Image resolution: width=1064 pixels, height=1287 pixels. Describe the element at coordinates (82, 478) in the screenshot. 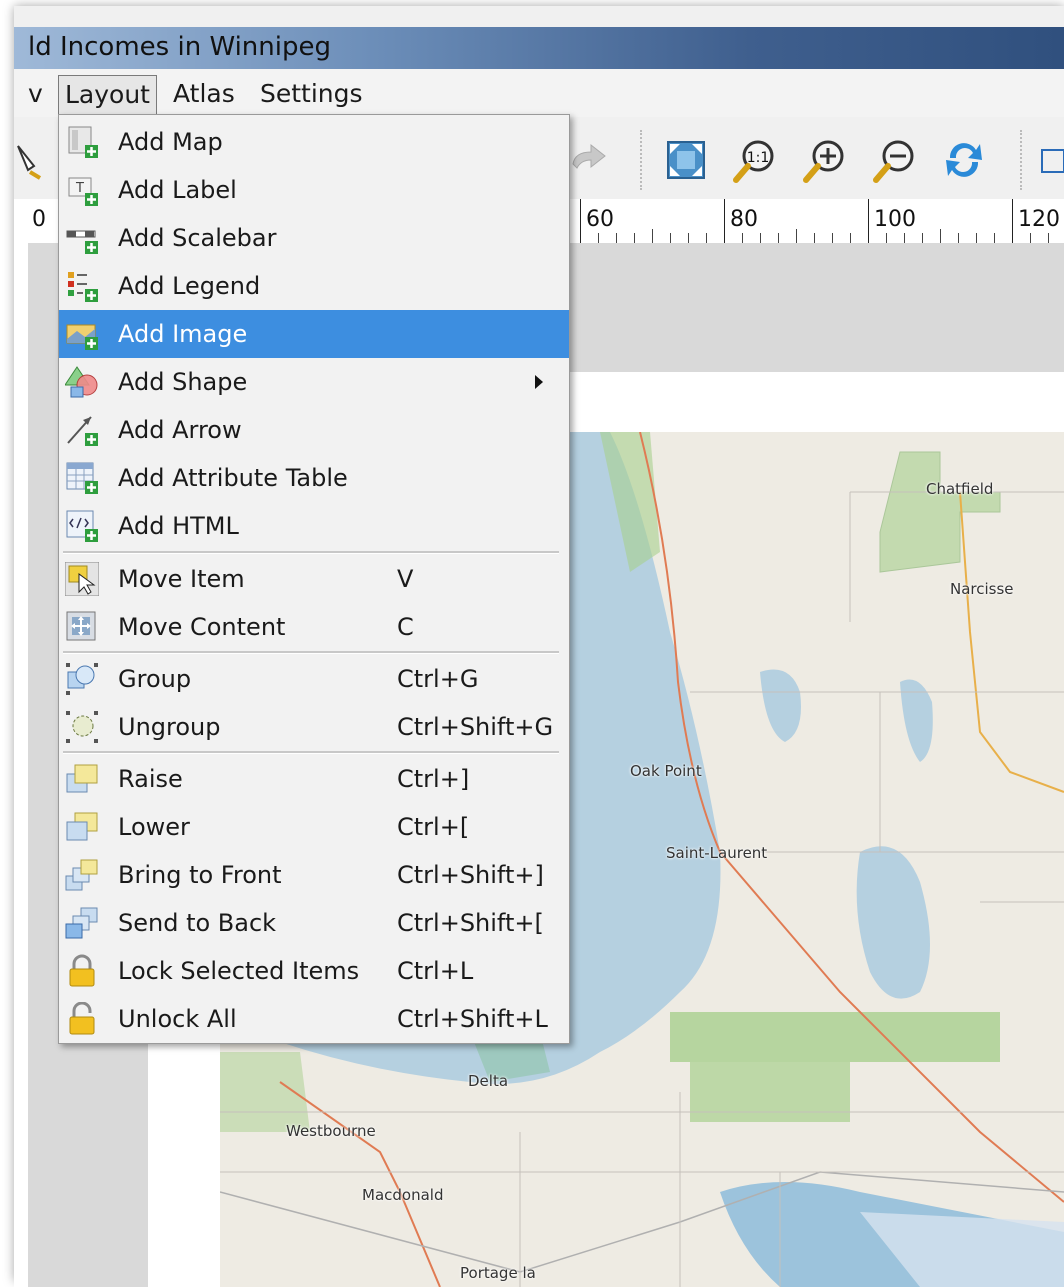

I see `add-attribute-table-icon` at that location.